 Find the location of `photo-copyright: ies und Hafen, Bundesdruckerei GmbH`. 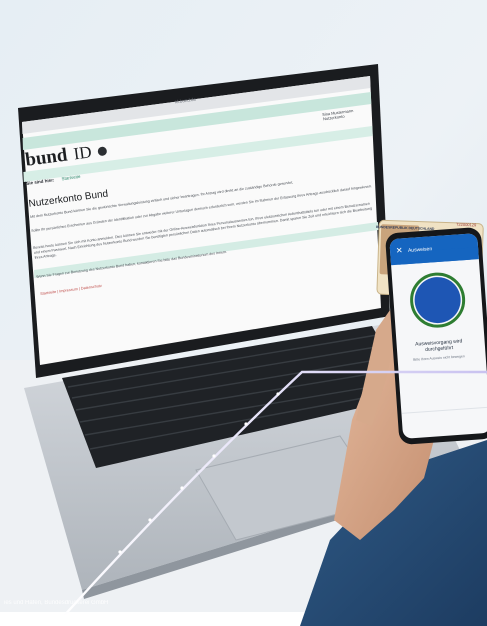

photo-copyright: ies und Hafen, Bundesdruckerei GmbH is located at coordinates (56, 603).